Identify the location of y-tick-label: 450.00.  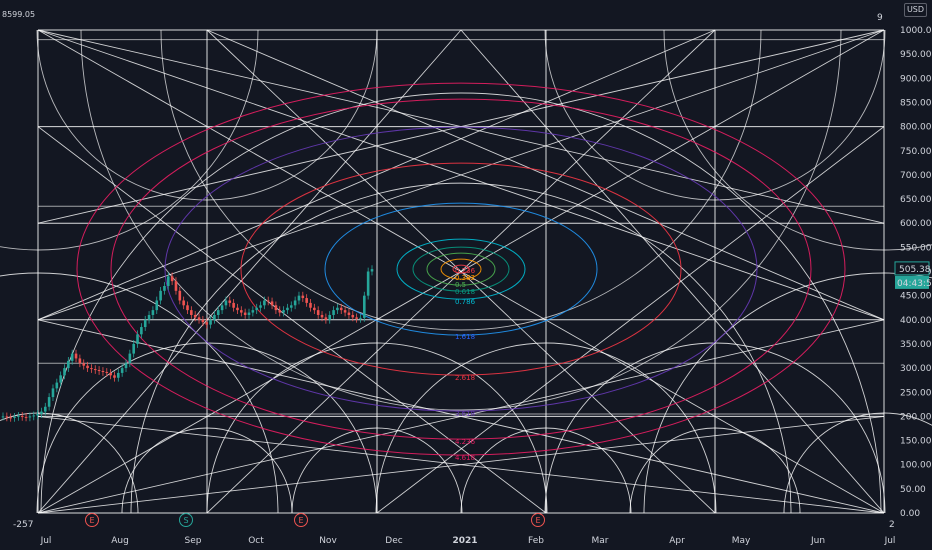
(916, 297).